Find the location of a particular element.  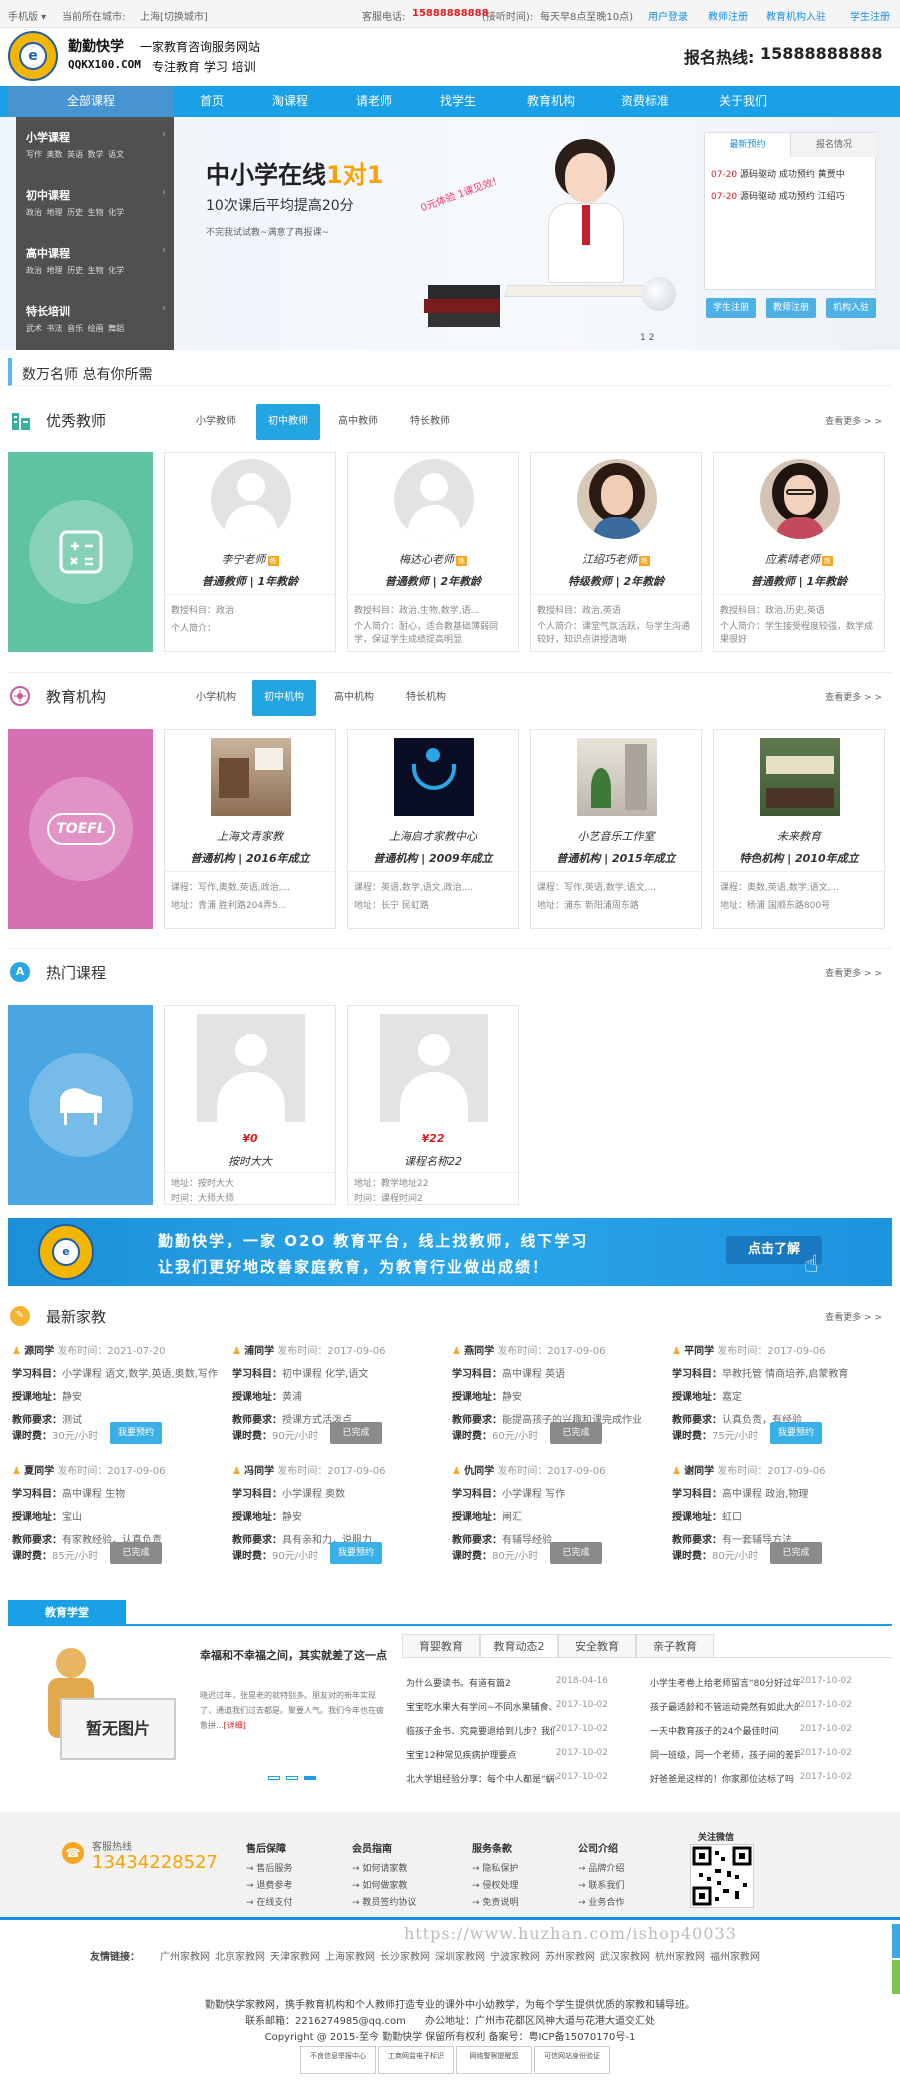

tab-infant-education: 育婴教育 is located at coordinates (441, 1646).